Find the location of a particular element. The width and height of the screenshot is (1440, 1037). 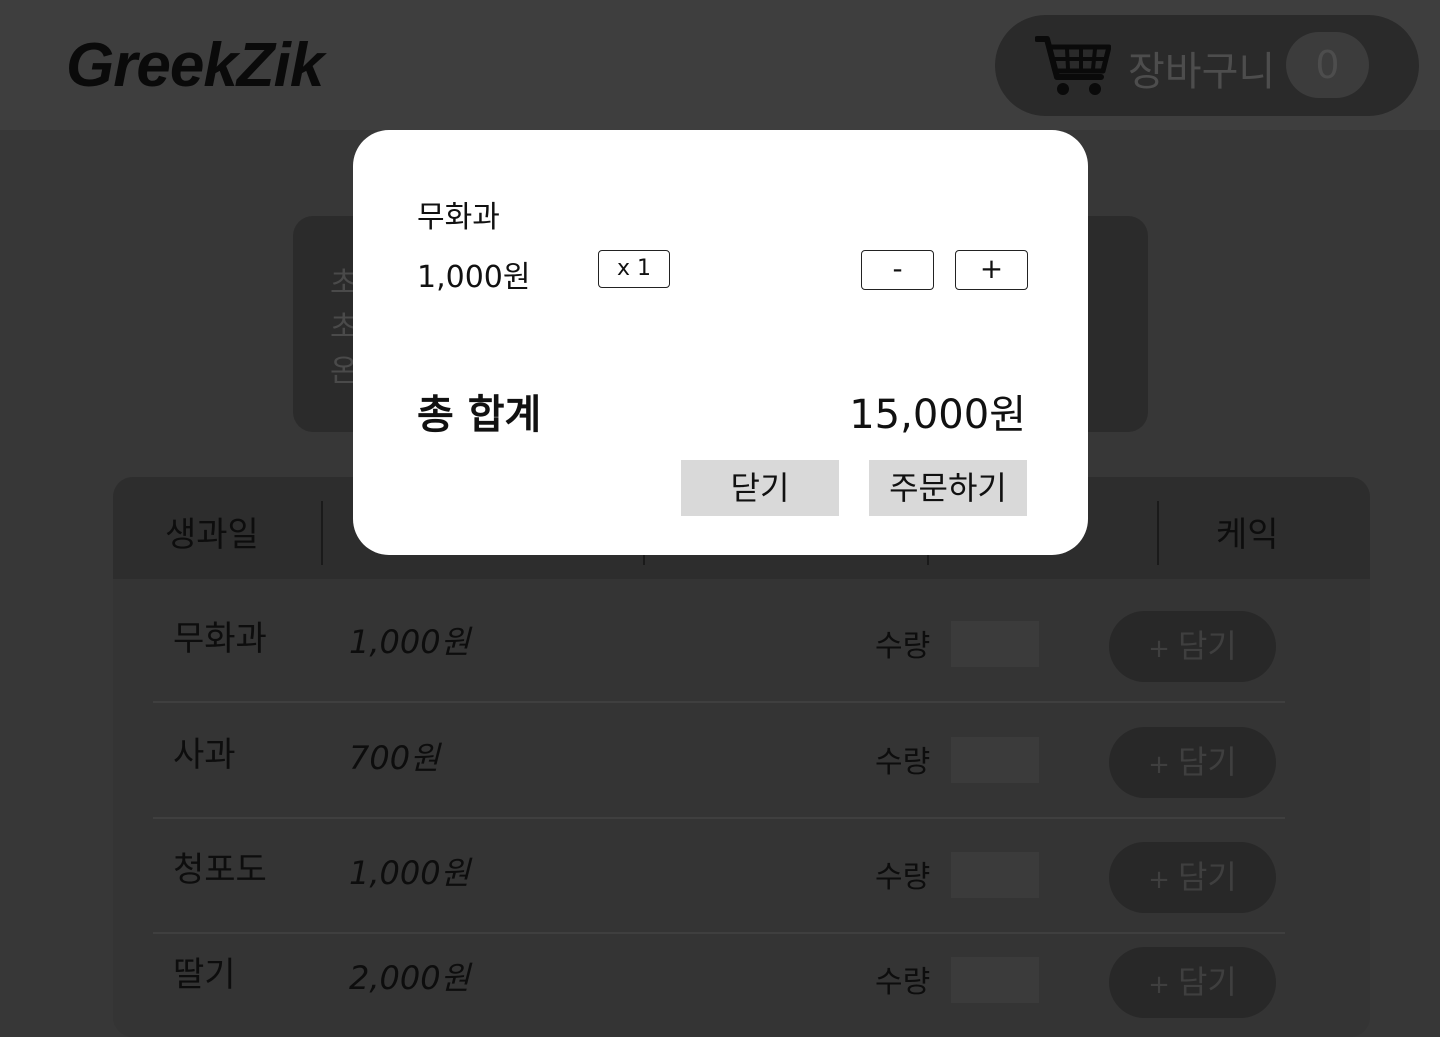

product-price: 2,000원 is located at coordinates (410, 978).